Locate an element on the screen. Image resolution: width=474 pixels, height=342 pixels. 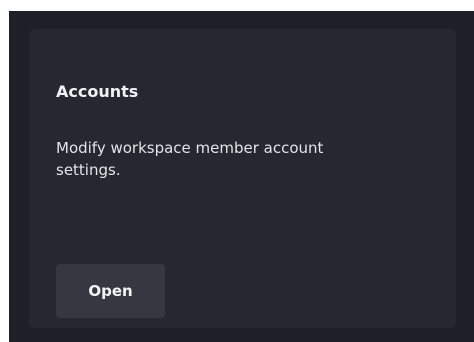
open-button: Open is located at coordinates (110, 291).